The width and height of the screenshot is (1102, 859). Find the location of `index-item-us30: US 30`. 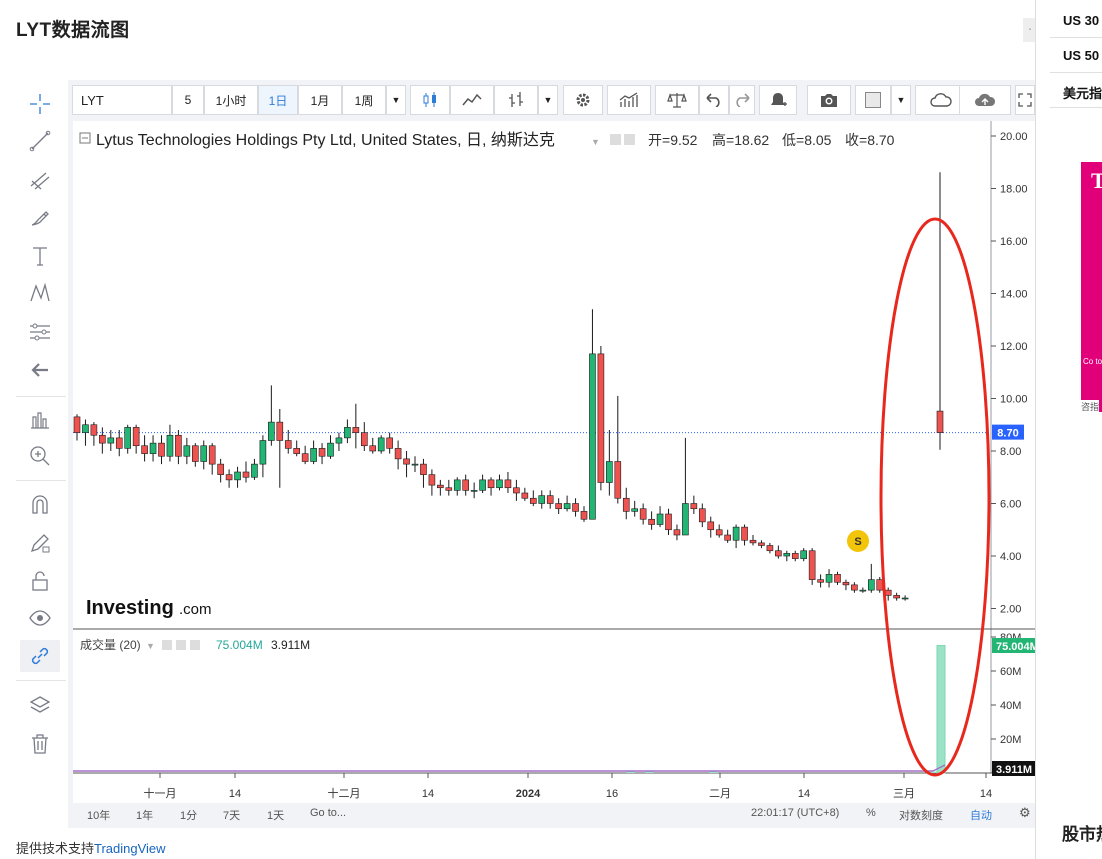

index-item-us30: US 30 is located at coordinates (1081, 20).